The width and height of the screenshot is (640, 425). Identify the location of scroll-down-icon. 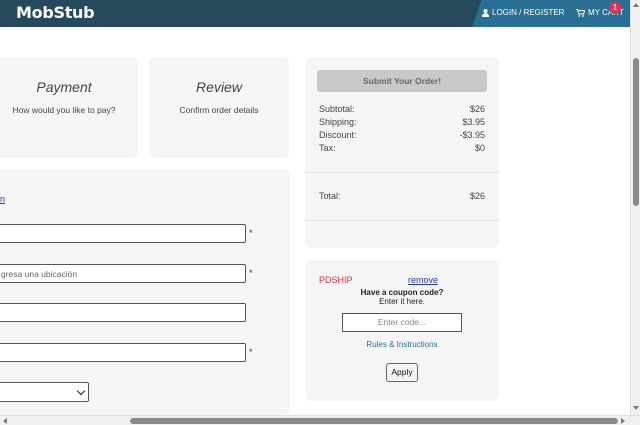
(636, 408).